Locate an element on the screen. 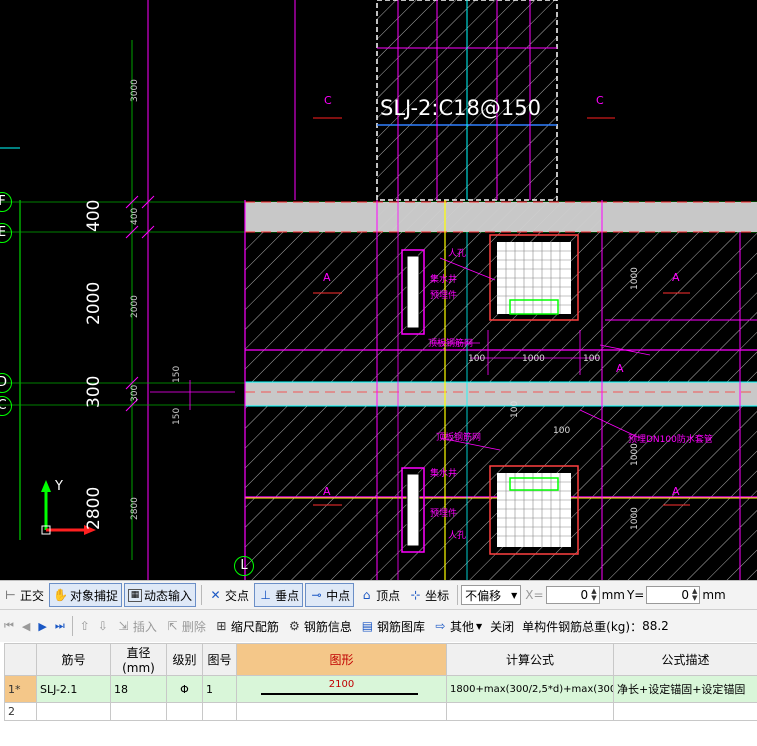 The image size is (757, 746). cell-shape is located at coordinates (341, 711).